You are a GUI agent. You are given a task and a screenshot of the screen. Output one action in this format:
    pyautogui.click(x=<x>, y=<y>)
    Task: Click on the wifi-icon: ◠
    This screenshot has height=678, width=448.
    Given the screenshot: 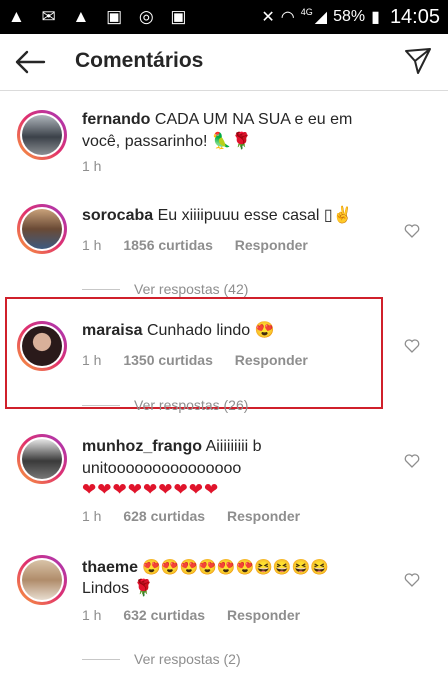 What is the action you would take?
    pyautogui.click(x=287, y=17)
    